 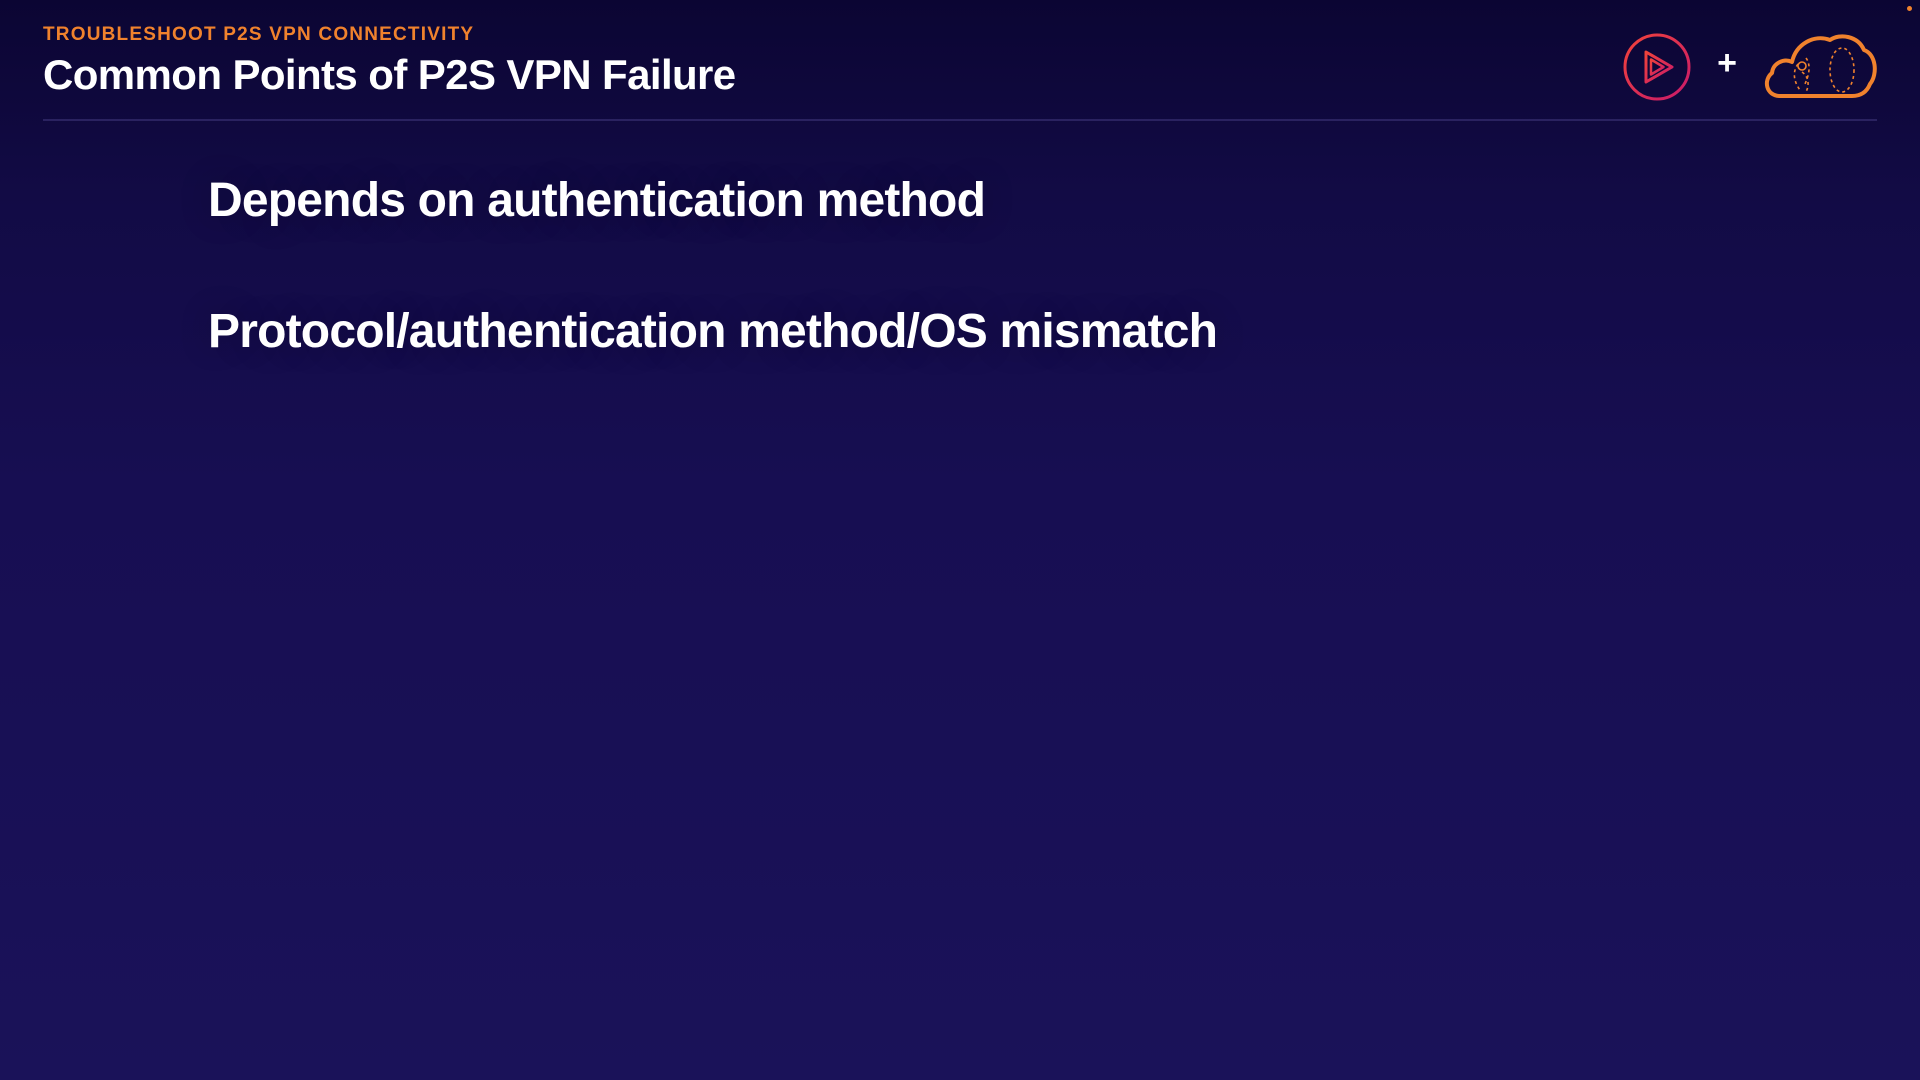 I want to click on play-logo-icon, so click(x=1657, y=67).